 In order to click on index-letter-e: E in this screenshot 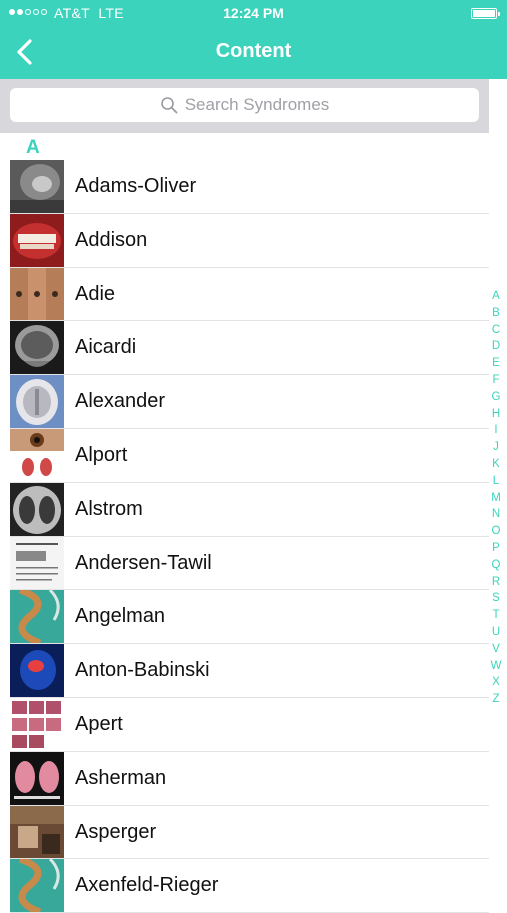, I will do `click(496, 363)`.